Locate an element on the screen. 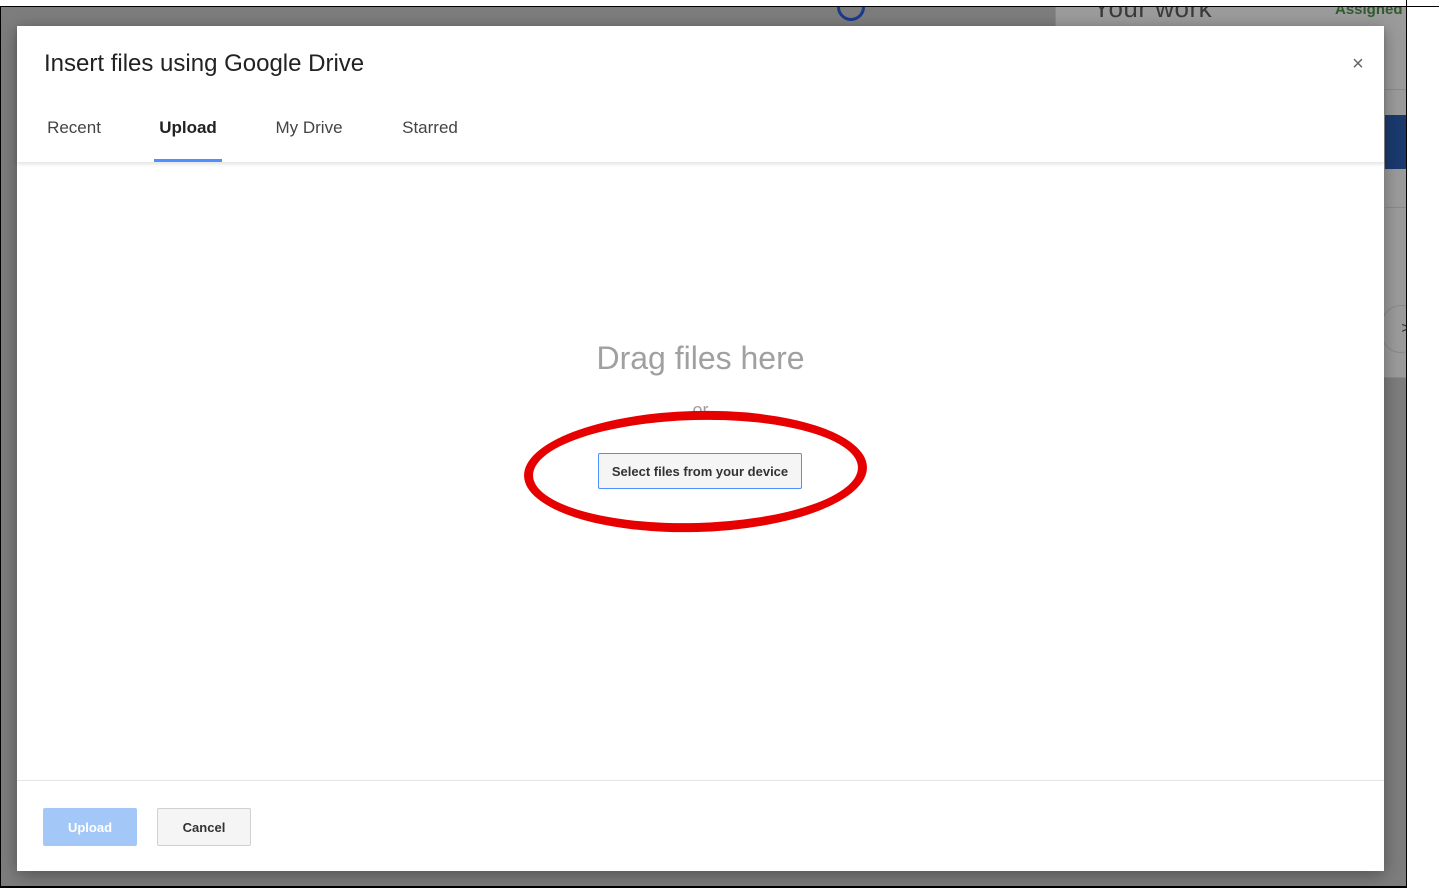  frame-left-border is located at coordinates (0, 447).